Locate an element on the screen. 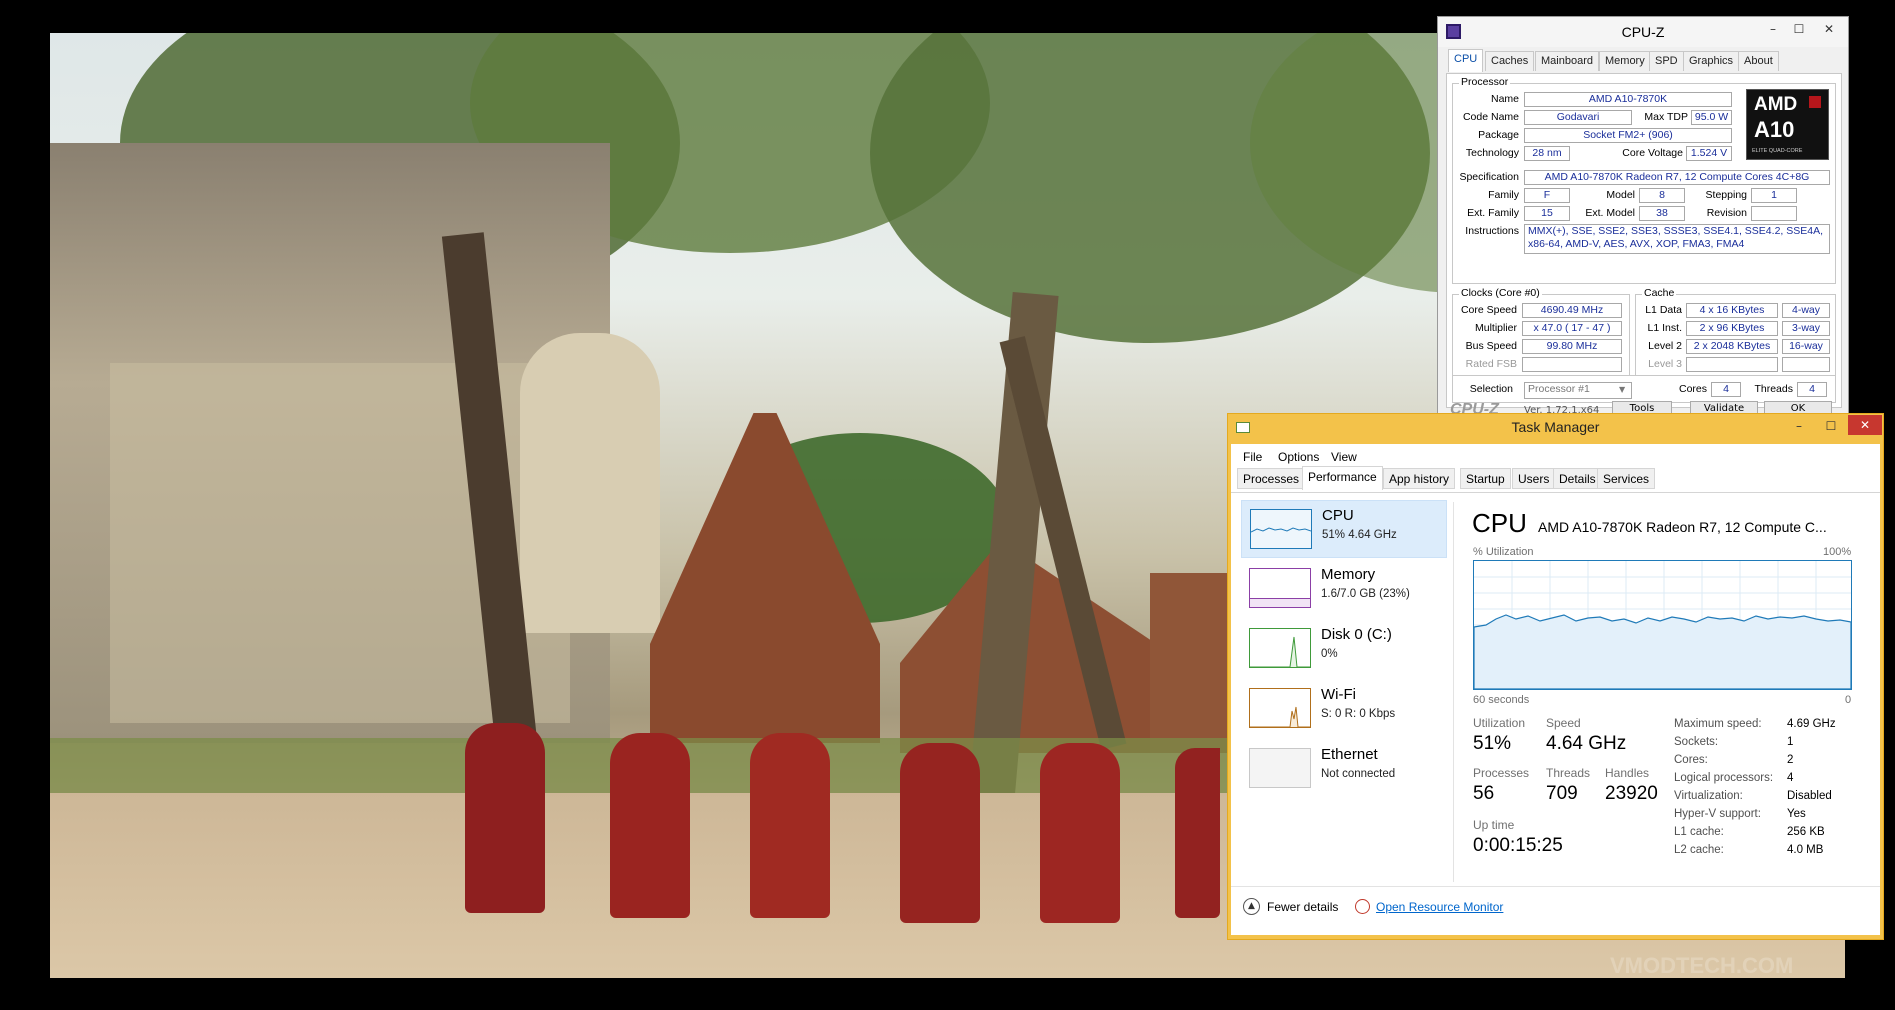  sidebar-memory-sub: 1.6/7.0 GB (23%) is located at coordinates (1365, 594).